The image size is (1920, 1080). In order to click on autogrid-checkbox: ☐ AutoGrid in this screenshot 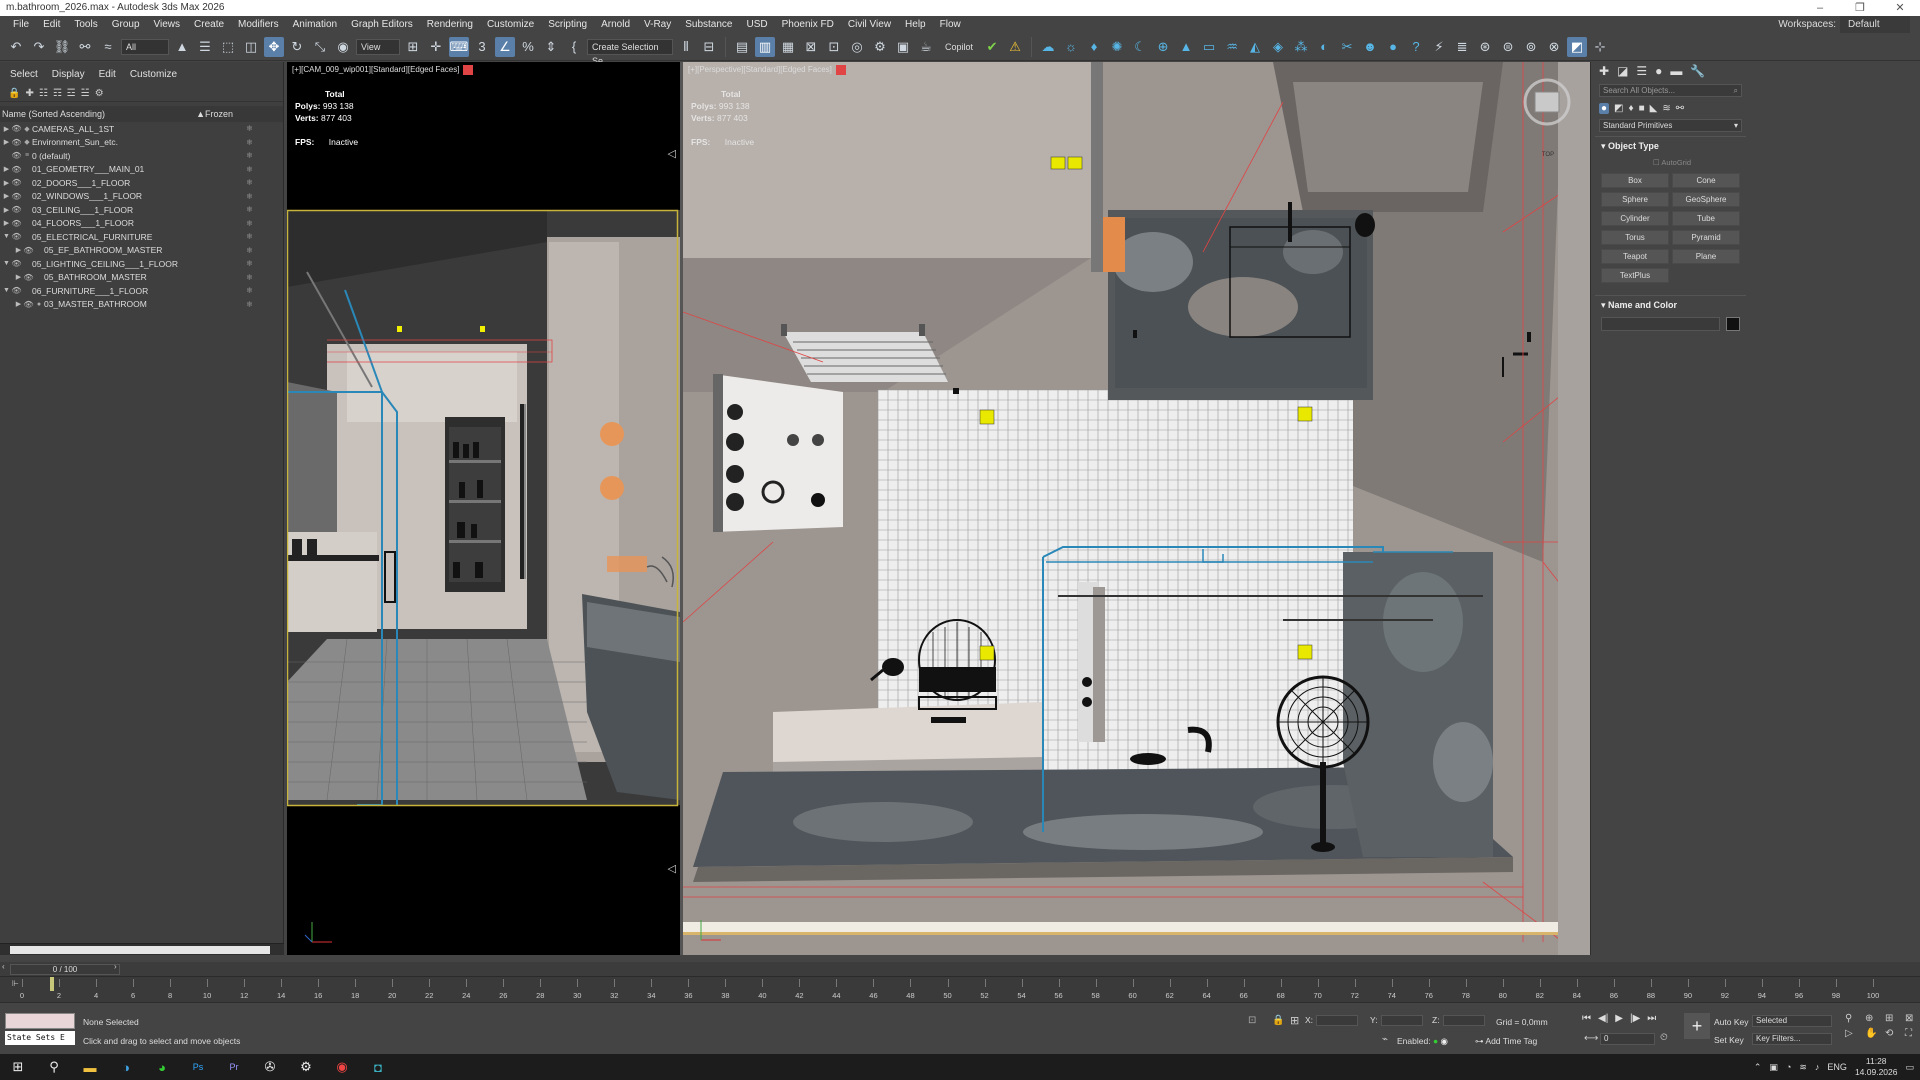, I will do `click(1670, 161)`.